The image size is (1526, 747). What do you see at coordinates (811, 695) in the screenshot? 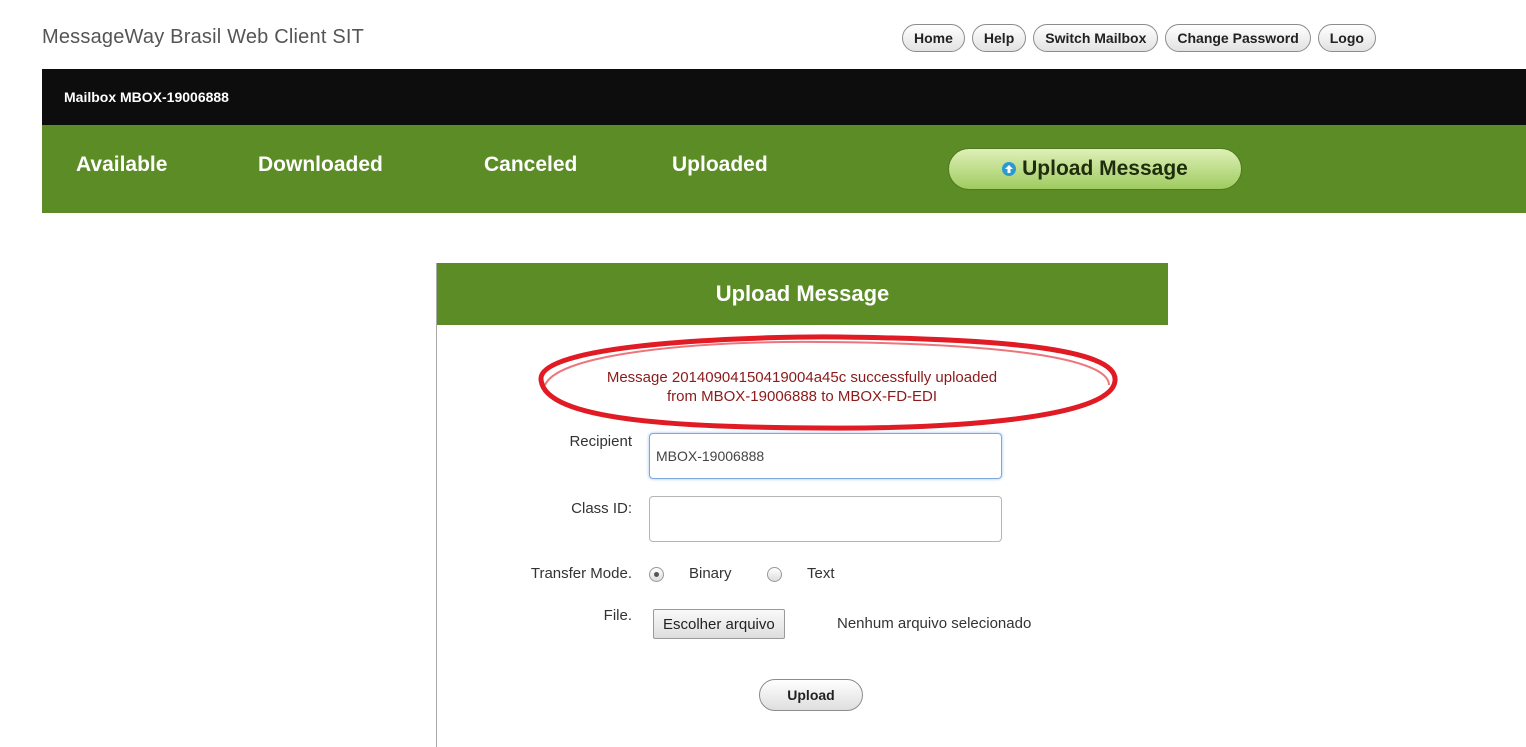
I see `upload-button: Upload` at bounding box center [811, 695].